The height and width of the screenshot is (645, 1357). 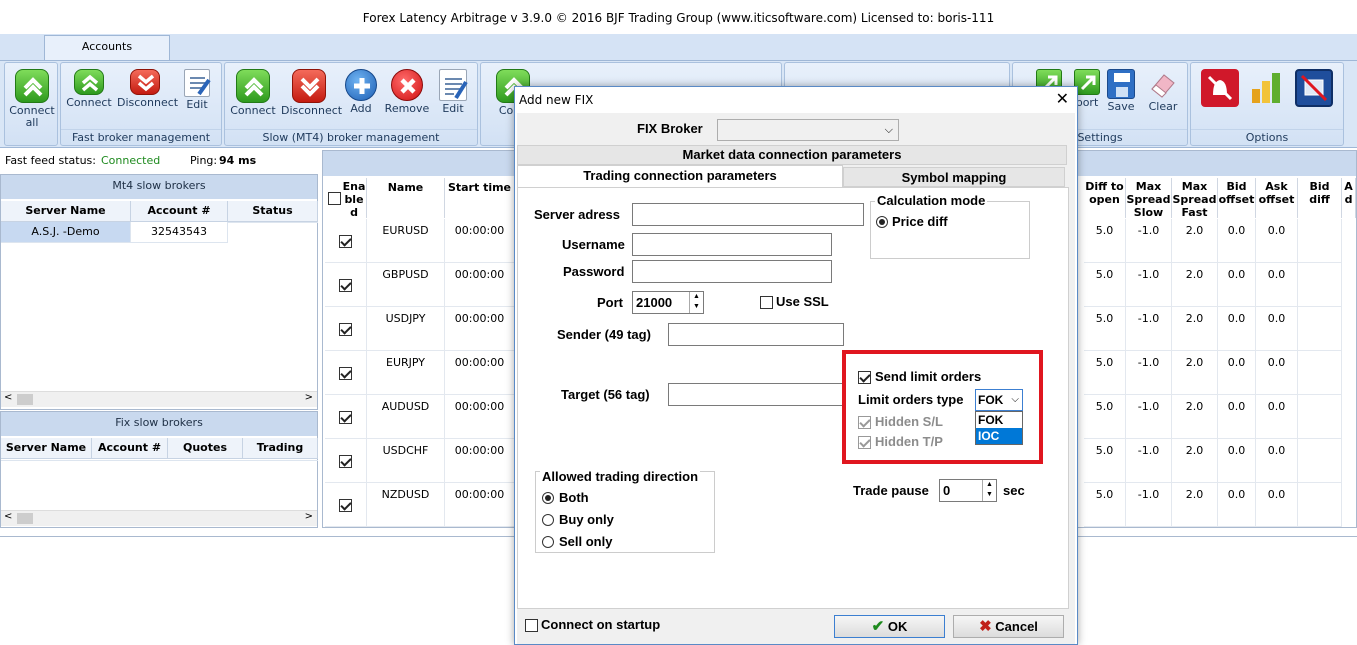 I want to click on password-input, so click(x=732, y=271).